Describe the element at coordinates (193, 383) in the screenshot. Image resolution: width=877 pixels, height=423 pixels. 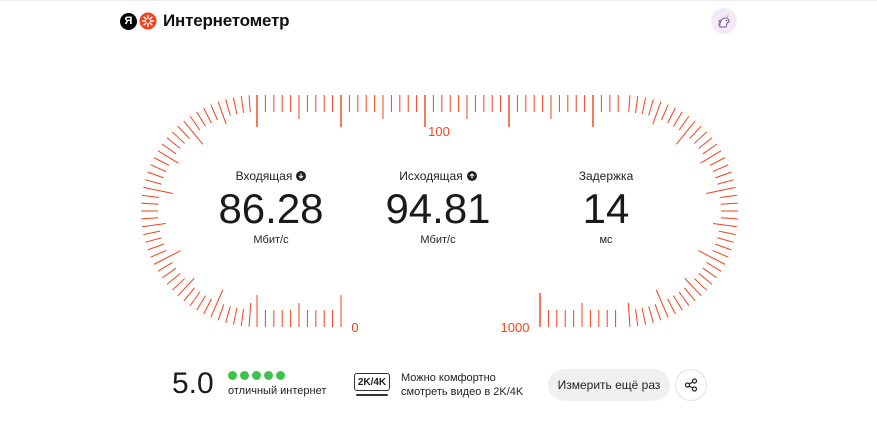
I see `quality-score: 5.0` at that location.